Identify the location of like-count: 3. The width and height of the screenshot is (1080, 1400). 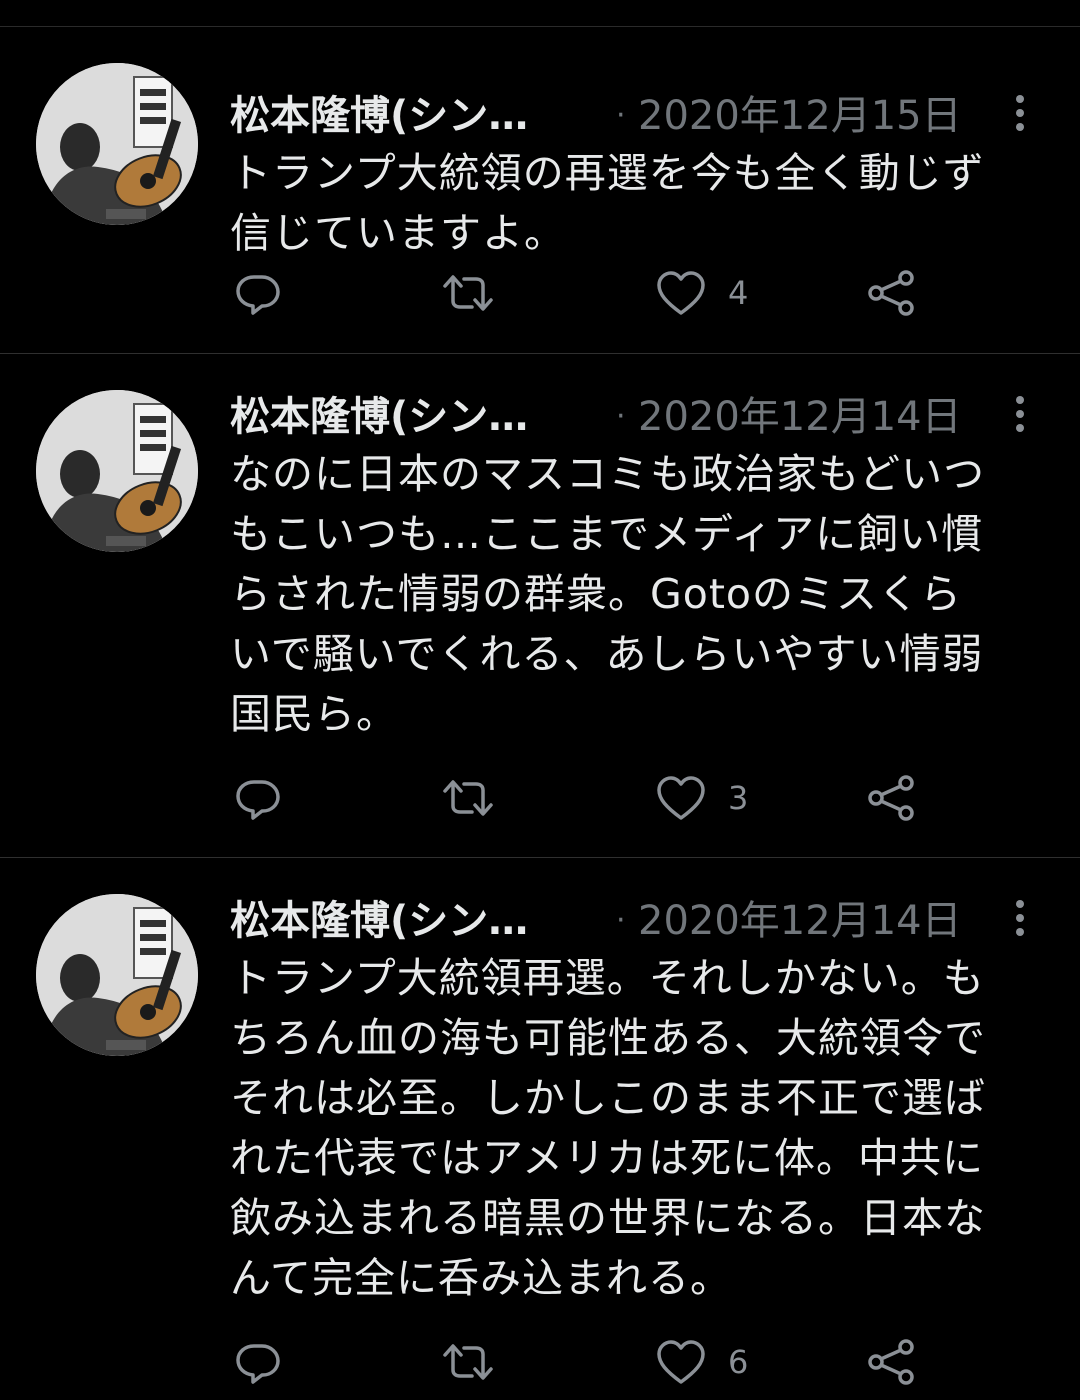
(738, 798).